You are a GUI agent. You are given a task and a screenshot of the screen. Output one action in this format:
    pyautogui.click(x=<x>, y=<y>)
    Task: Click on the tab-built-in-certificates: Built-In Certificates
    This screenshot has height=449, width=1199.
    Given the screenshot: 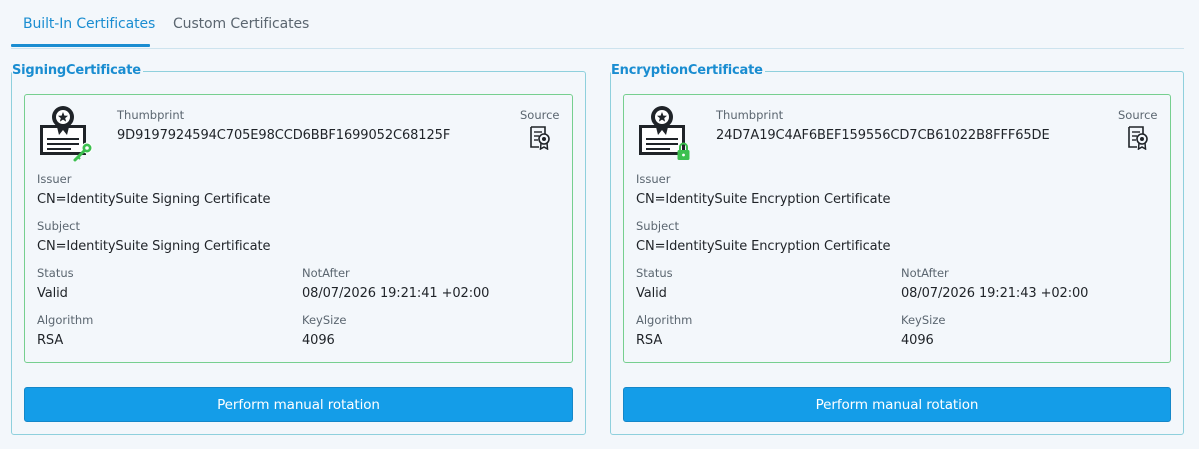 What is the action you would take?
    pyautogui.click(x=89, y=24)
    